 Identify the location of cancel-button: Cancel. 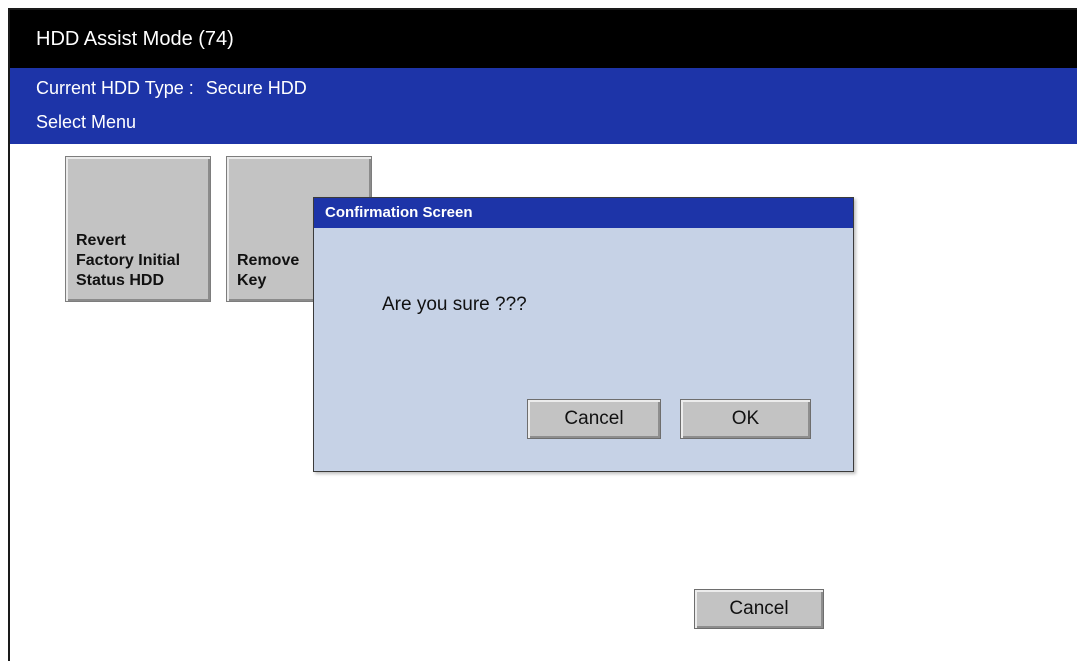
(759, 609).